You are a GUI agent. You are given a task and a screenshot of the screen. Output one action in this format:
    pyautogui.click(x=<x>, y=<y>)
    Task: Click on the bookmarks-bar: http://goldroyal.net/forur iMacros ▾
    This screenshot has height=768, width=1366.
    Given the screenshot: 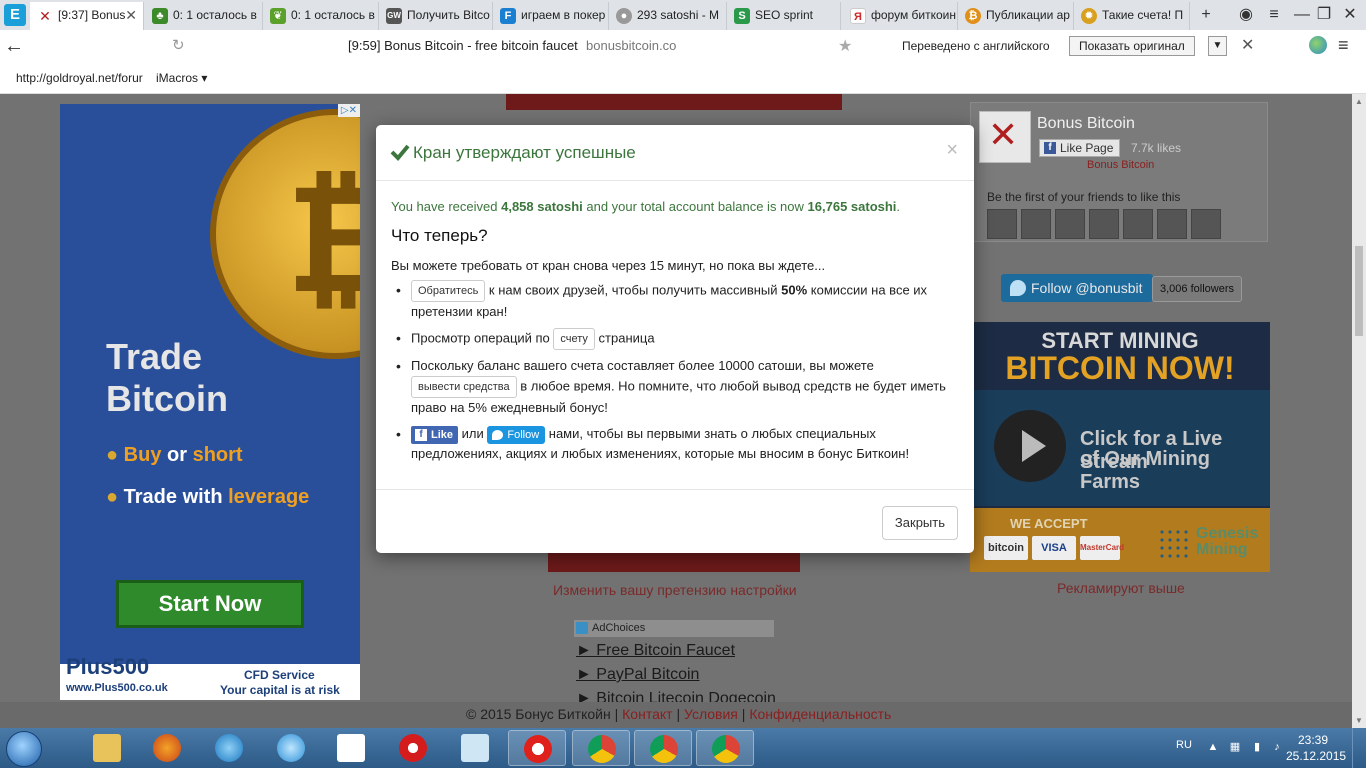 What is the action you would take?
    pyautogui.click(x=683, y=79)
    